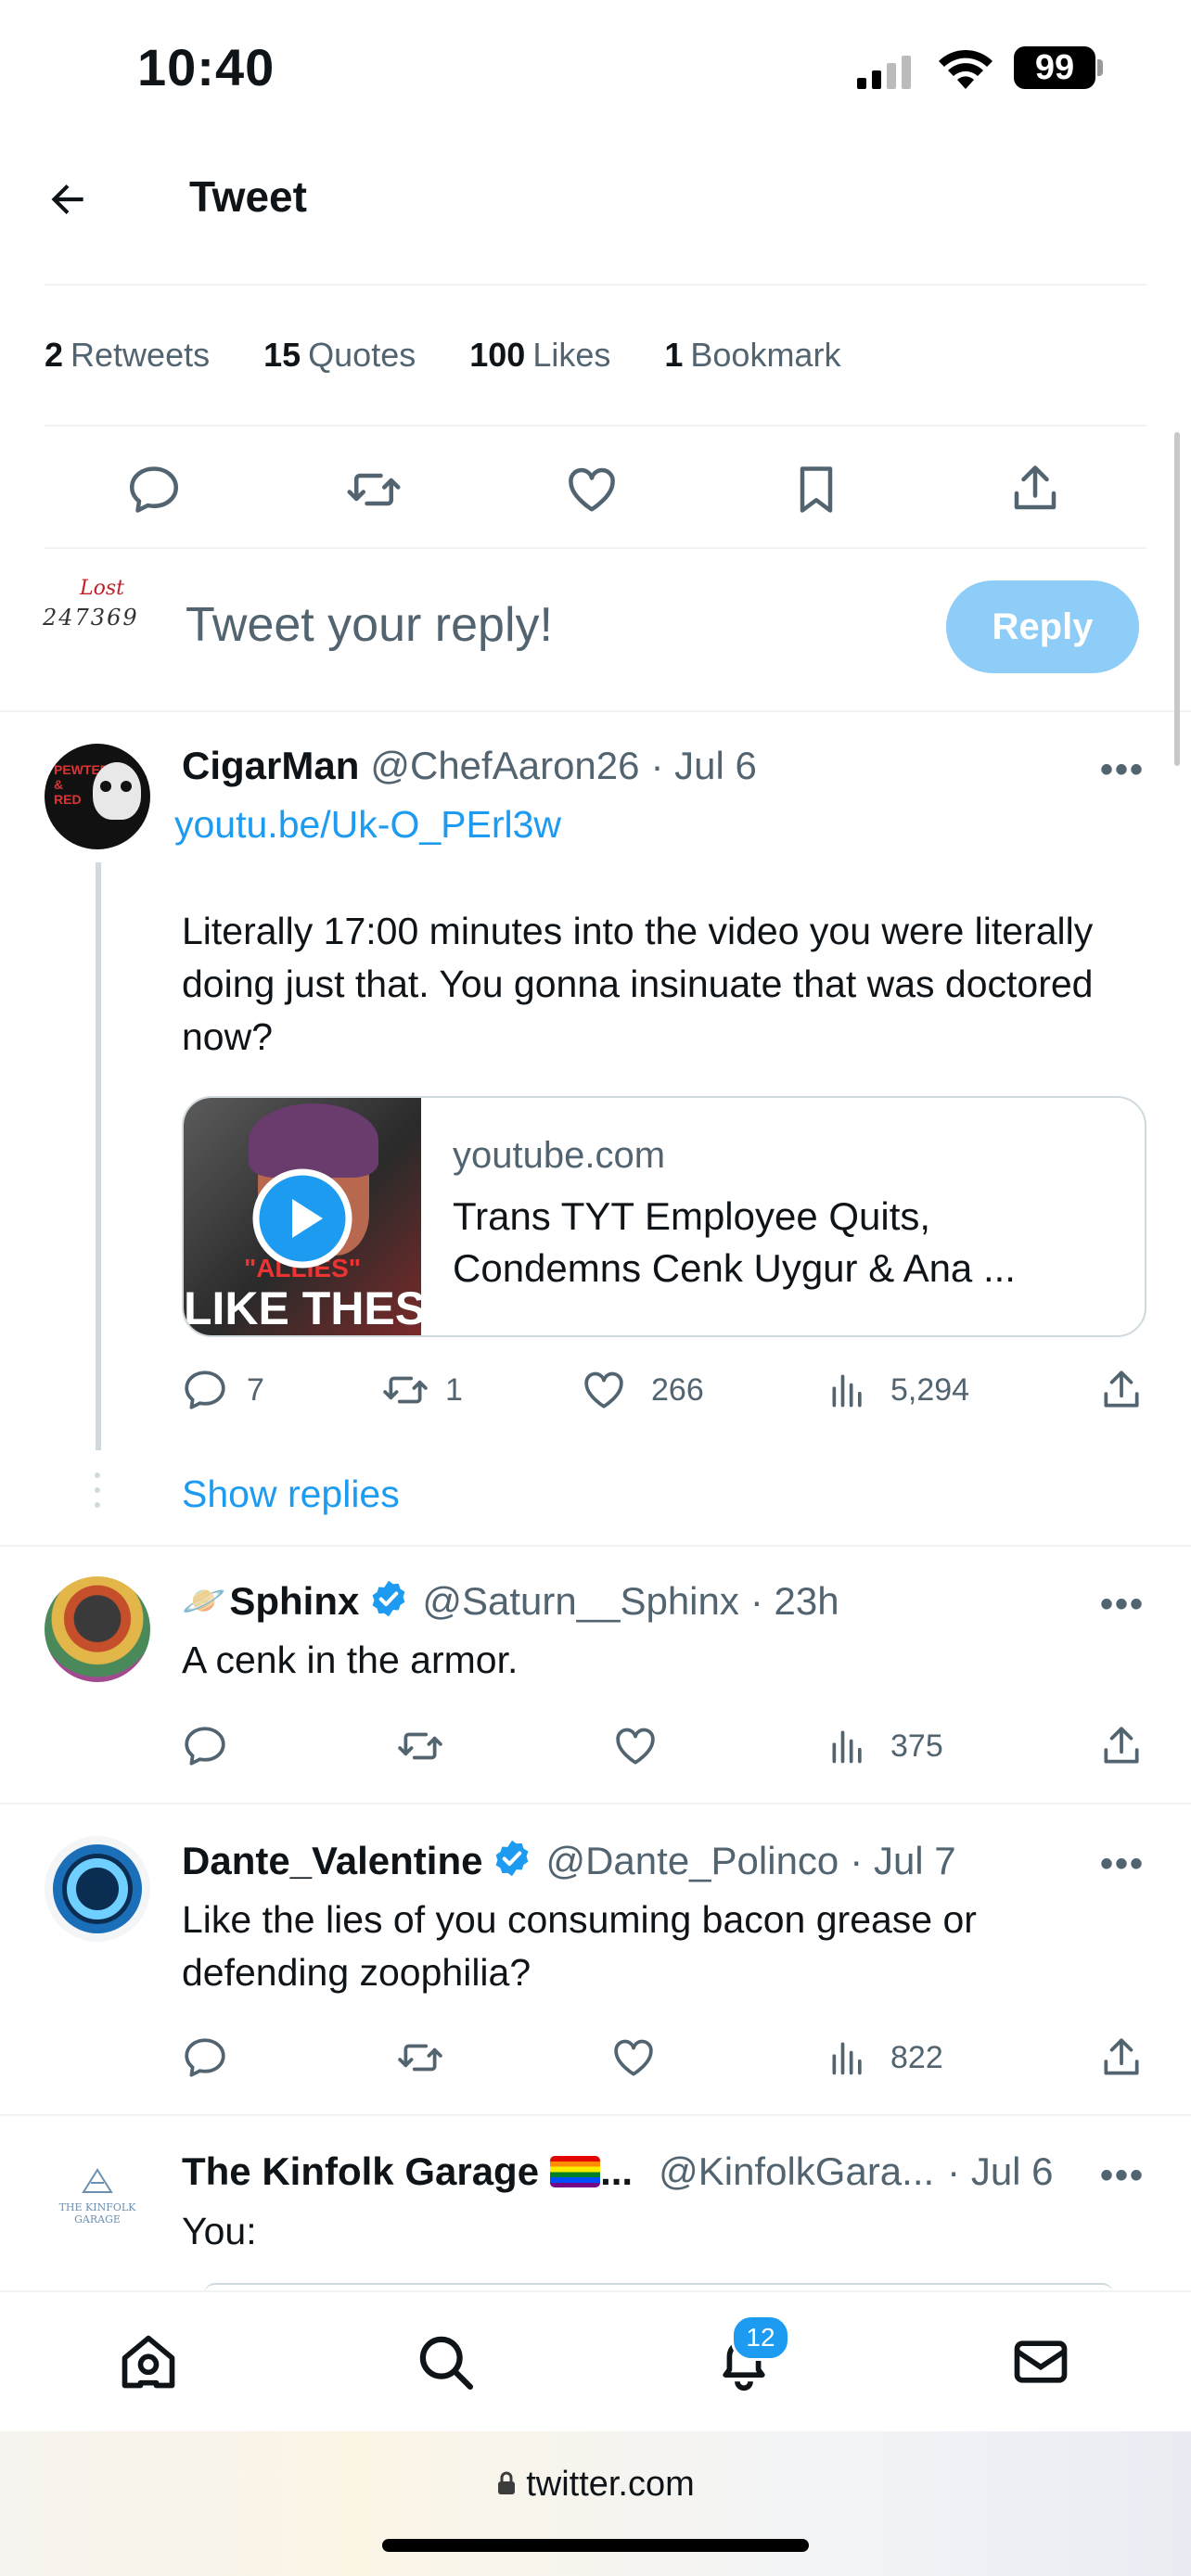 This screenshot has width=1191, height=2576. What do you see at coordinates (367, 825) in the screenshot?
I see `tweet-link: youtu.be/Uk-O_PErl3w` at bounding box center [367, 825].